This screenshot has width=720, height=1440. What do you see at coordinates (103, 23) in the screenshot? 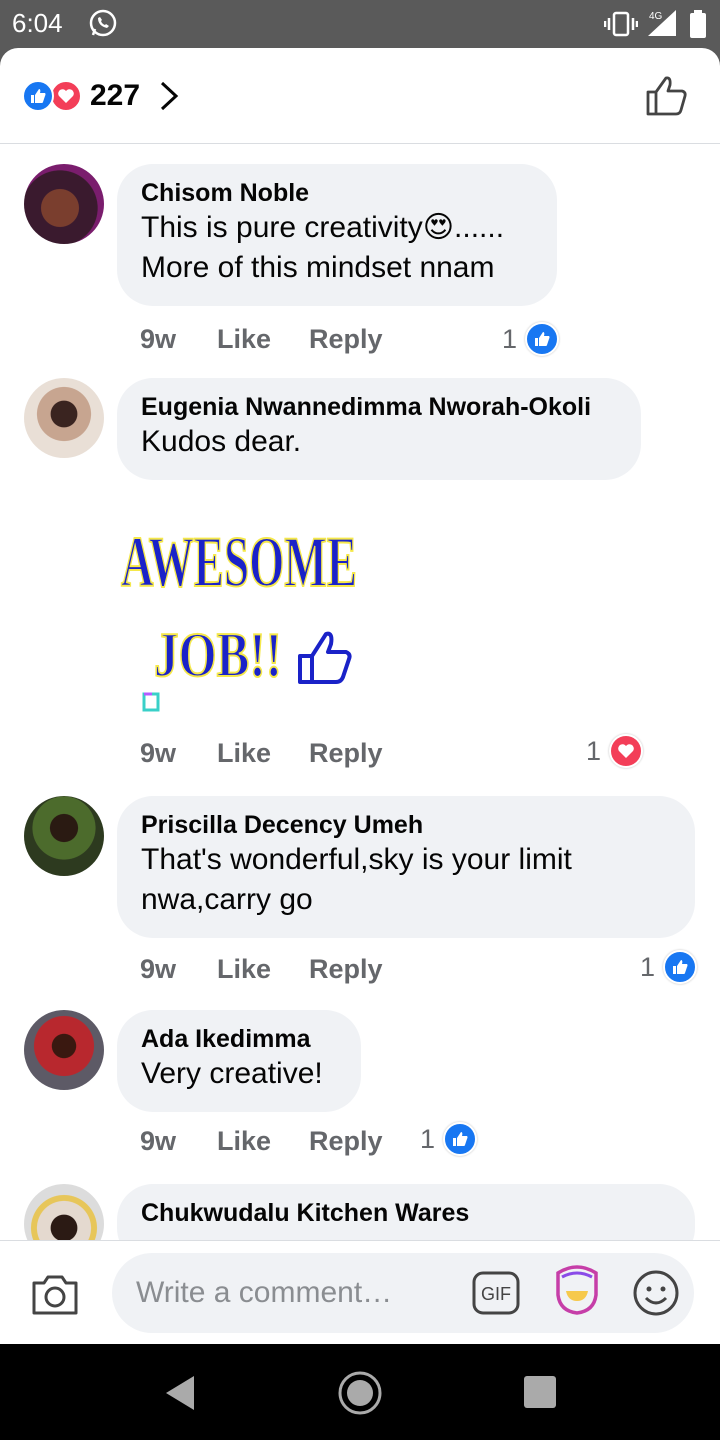
I see `whatsapp-icon` at bounding box center [103, 23].